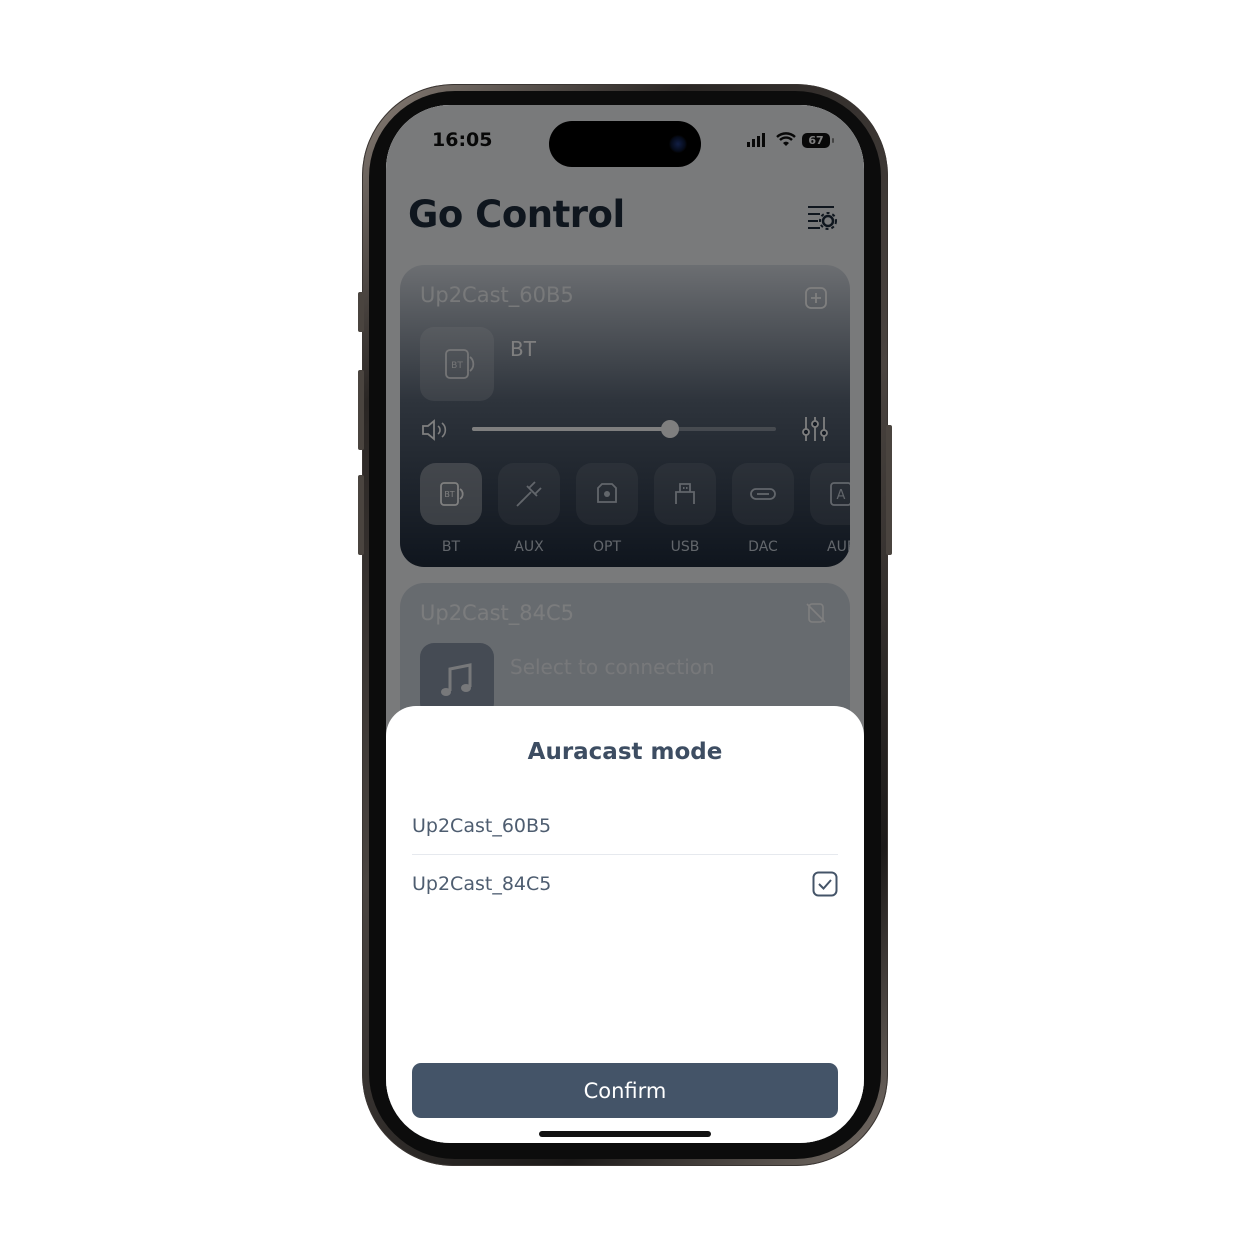  Describe the element at coordinates (625, 826) in the screenshot. I see `option-row-60b5: Up2Cast_60B5` at that location.